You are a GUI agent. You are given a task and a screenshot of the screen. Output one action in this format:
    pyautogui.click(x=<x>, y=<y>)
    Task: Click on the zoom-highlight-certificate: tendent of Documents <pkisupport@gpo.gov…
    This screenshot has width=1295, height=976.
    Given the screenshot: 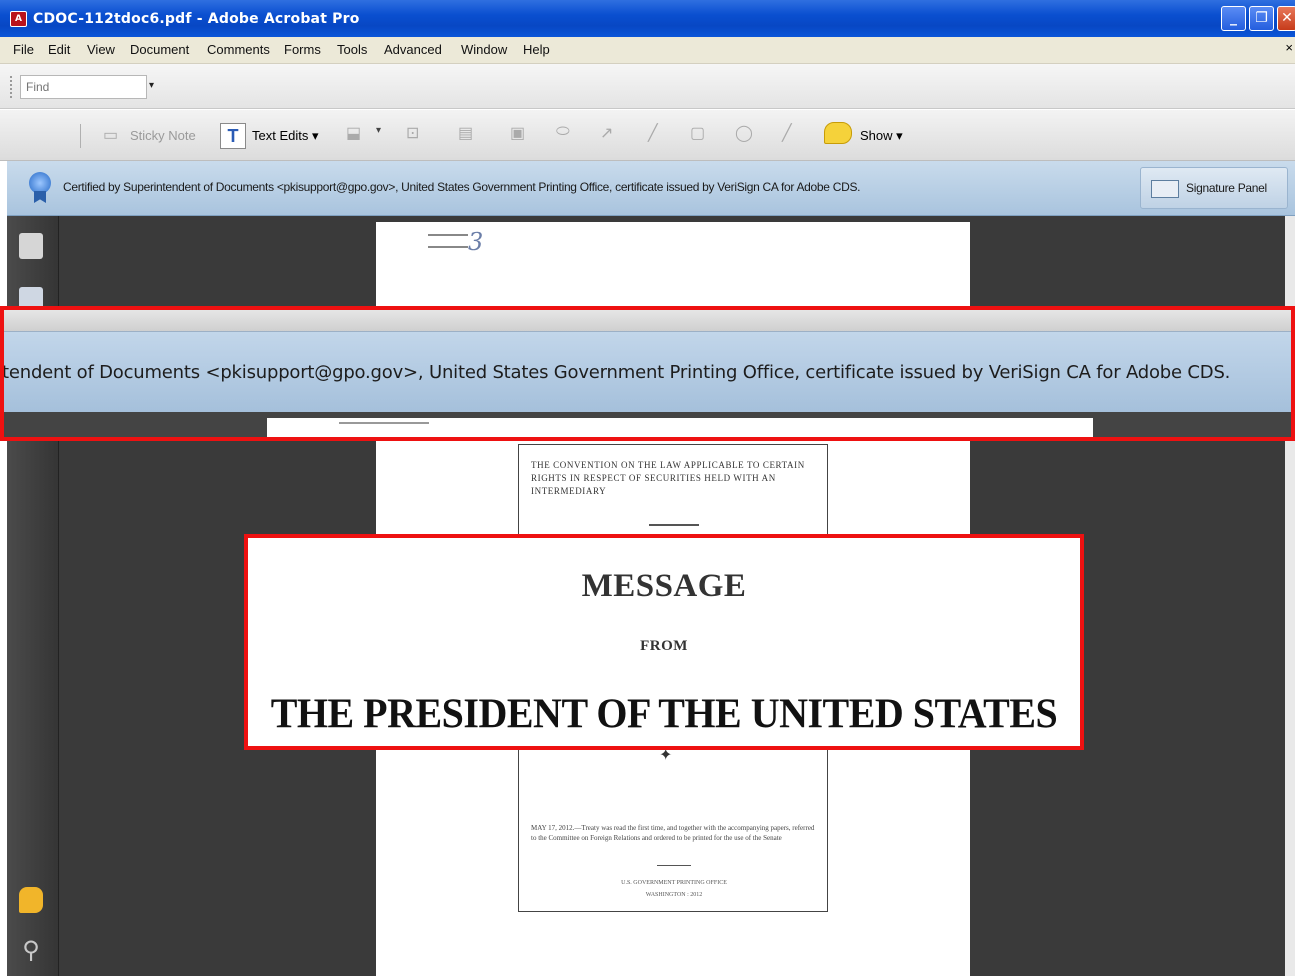 What is the action you would take?
    pyautogui.click(x=647, y=373)
    